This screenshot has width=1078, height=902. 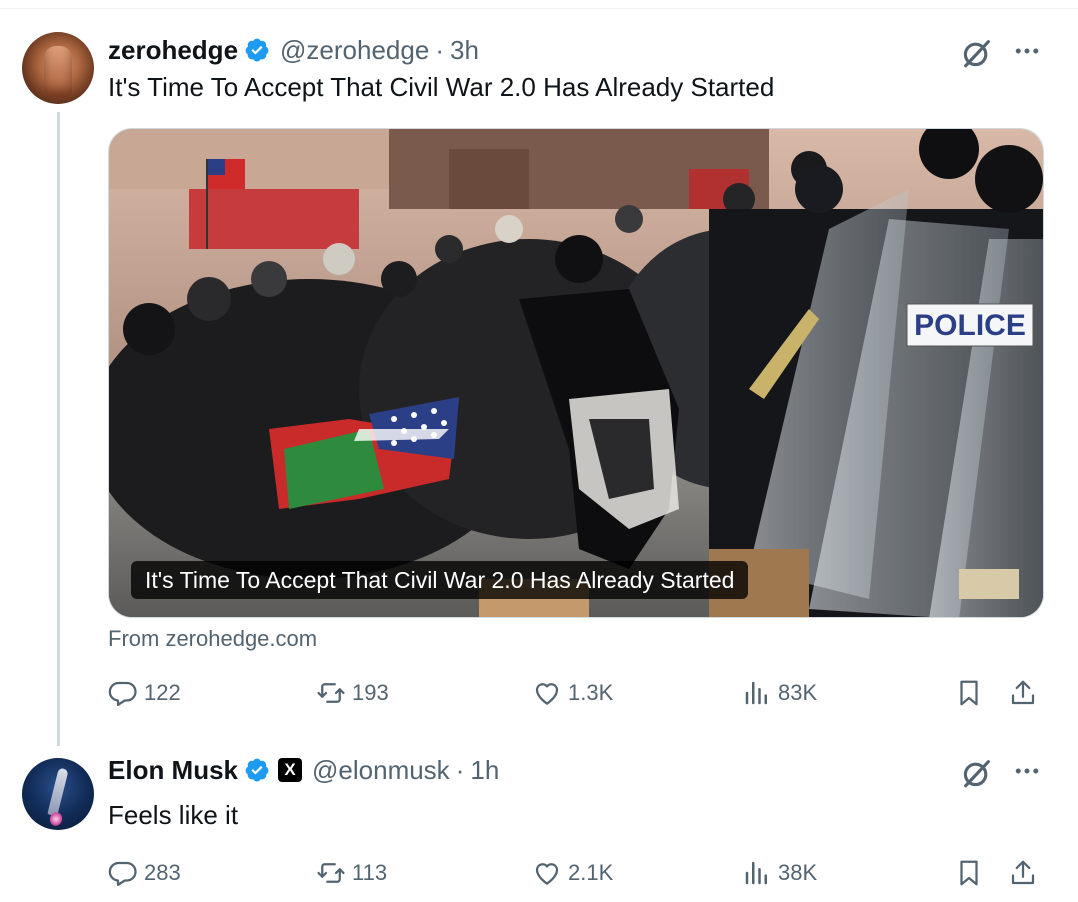 What do you see at coordinates (798, 692) in the screenshot?
I see `view-count: 83K` at bounding box center [798, 692].